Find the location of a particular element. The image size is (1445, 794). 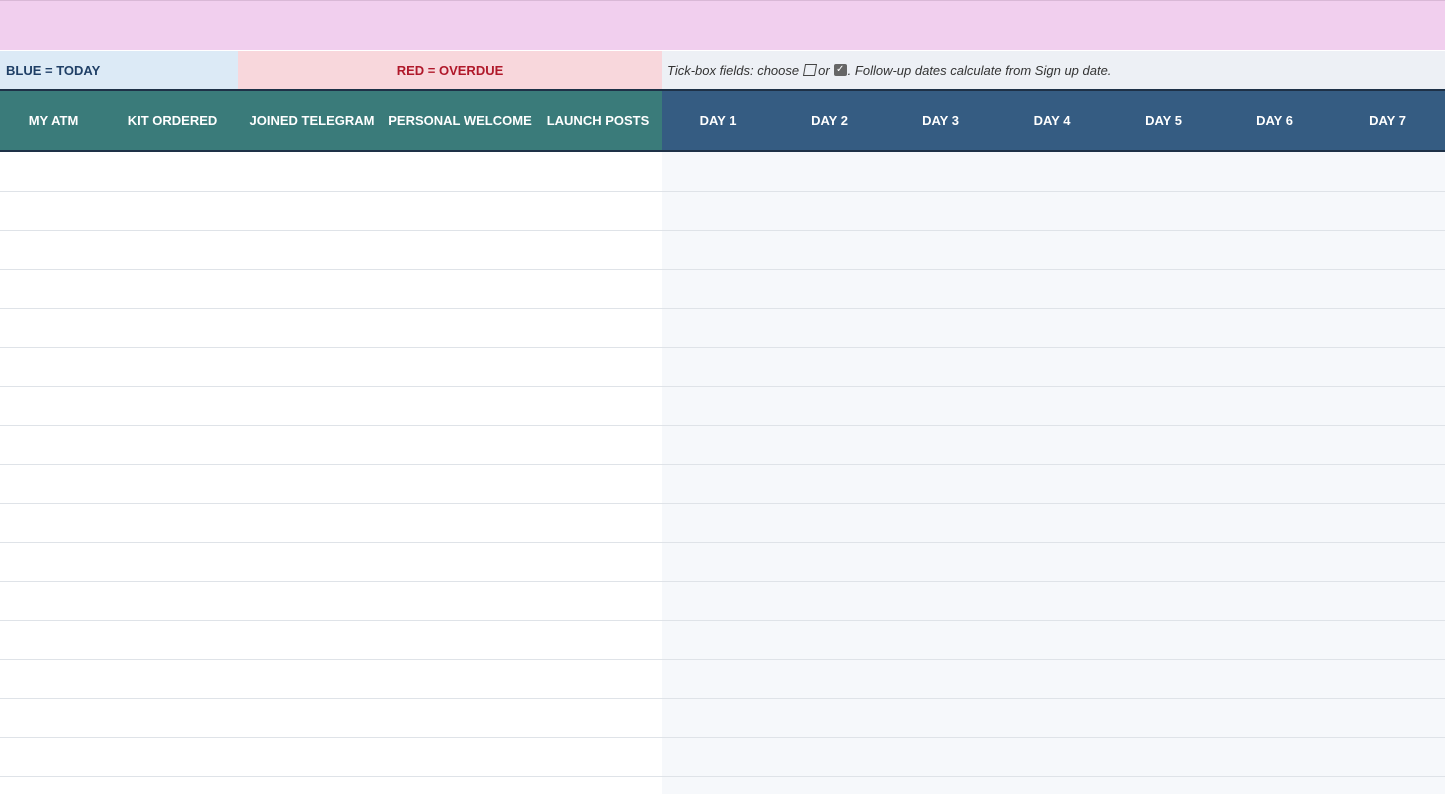

header-my-atm: MY ATM is located at coordinates (53, 120).